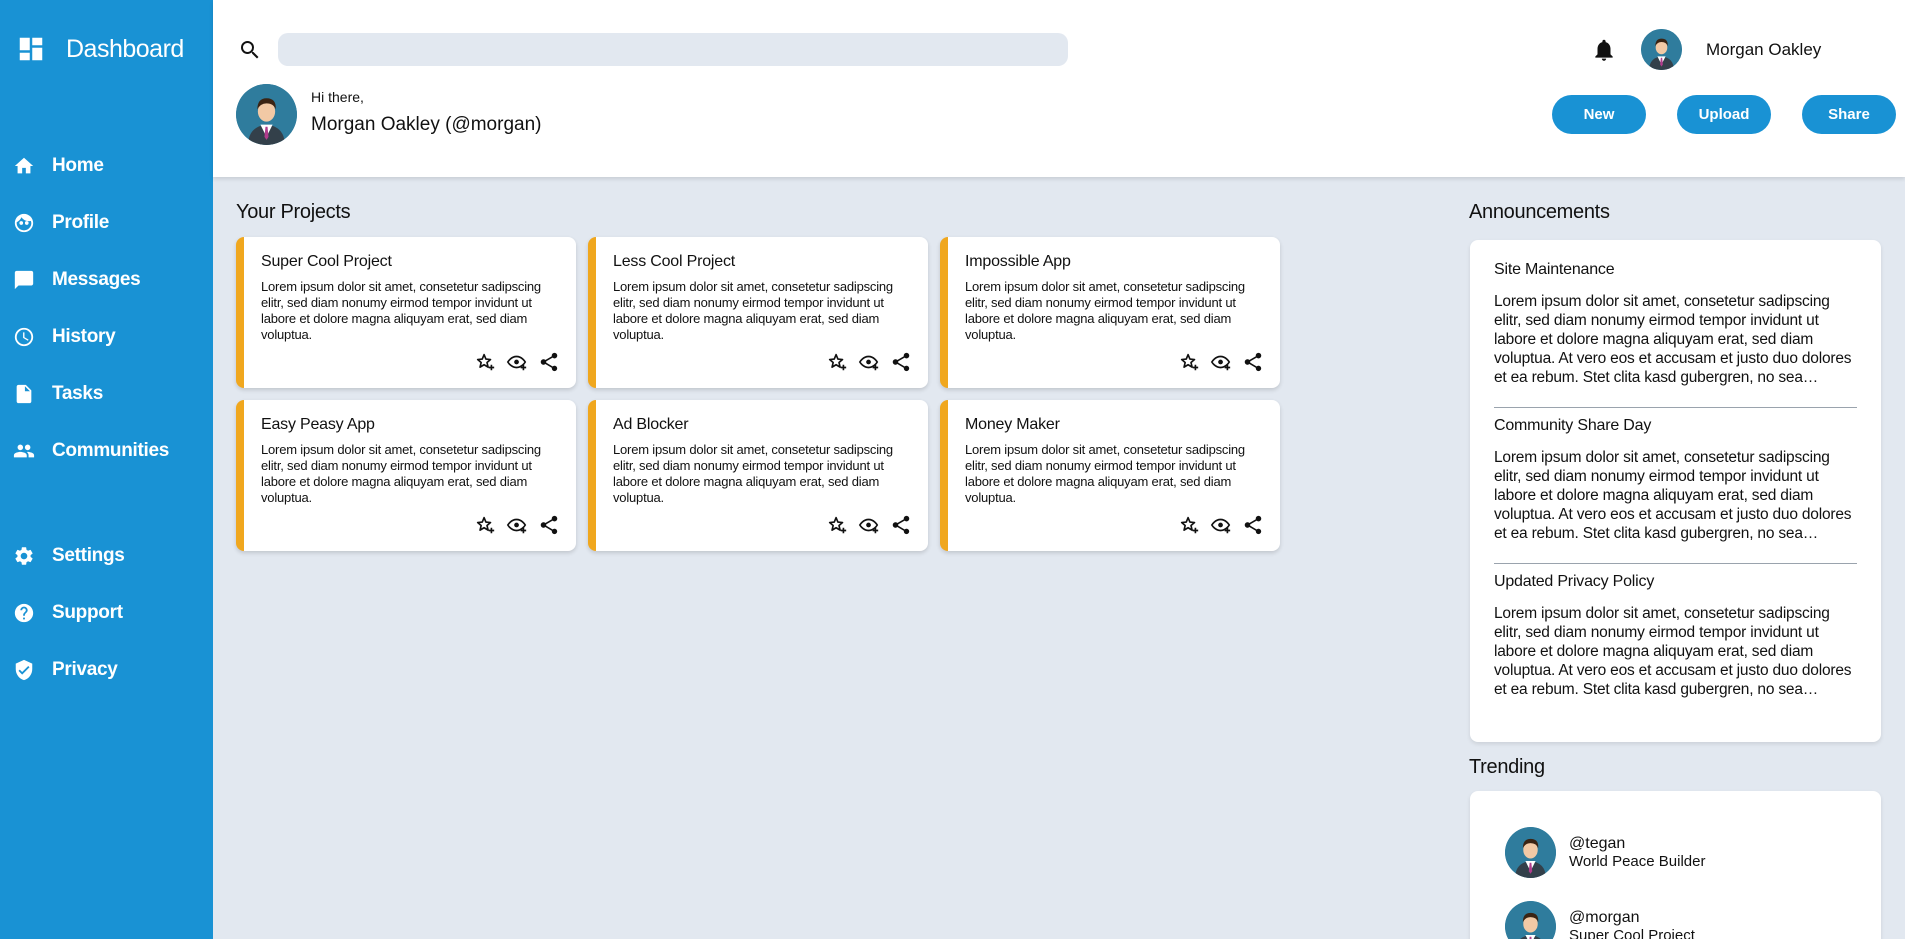 Image resolution: width=1905 pixels, height=939 pixels. Describe the element at coordinates (1539, 212) in the screenshot. I see `announcements-title: Announcements` at that location.